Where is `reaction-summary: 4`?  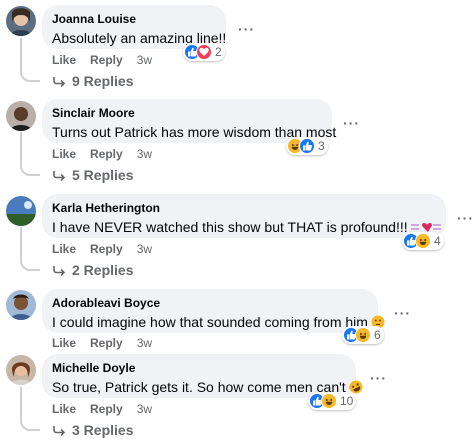 reaction-summary: 4 is located at coordinates (423, 241).